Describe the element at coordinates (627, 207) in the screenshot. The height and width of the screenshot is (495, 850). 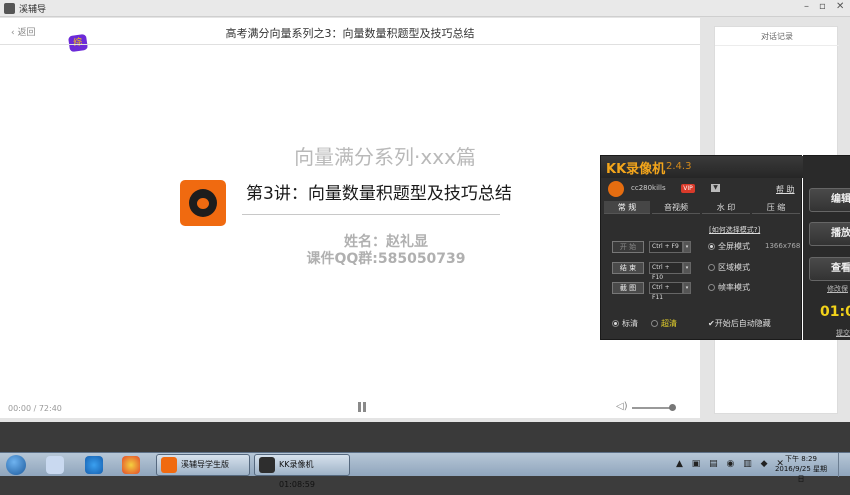
I see `tab-general: 常 规` at that location.